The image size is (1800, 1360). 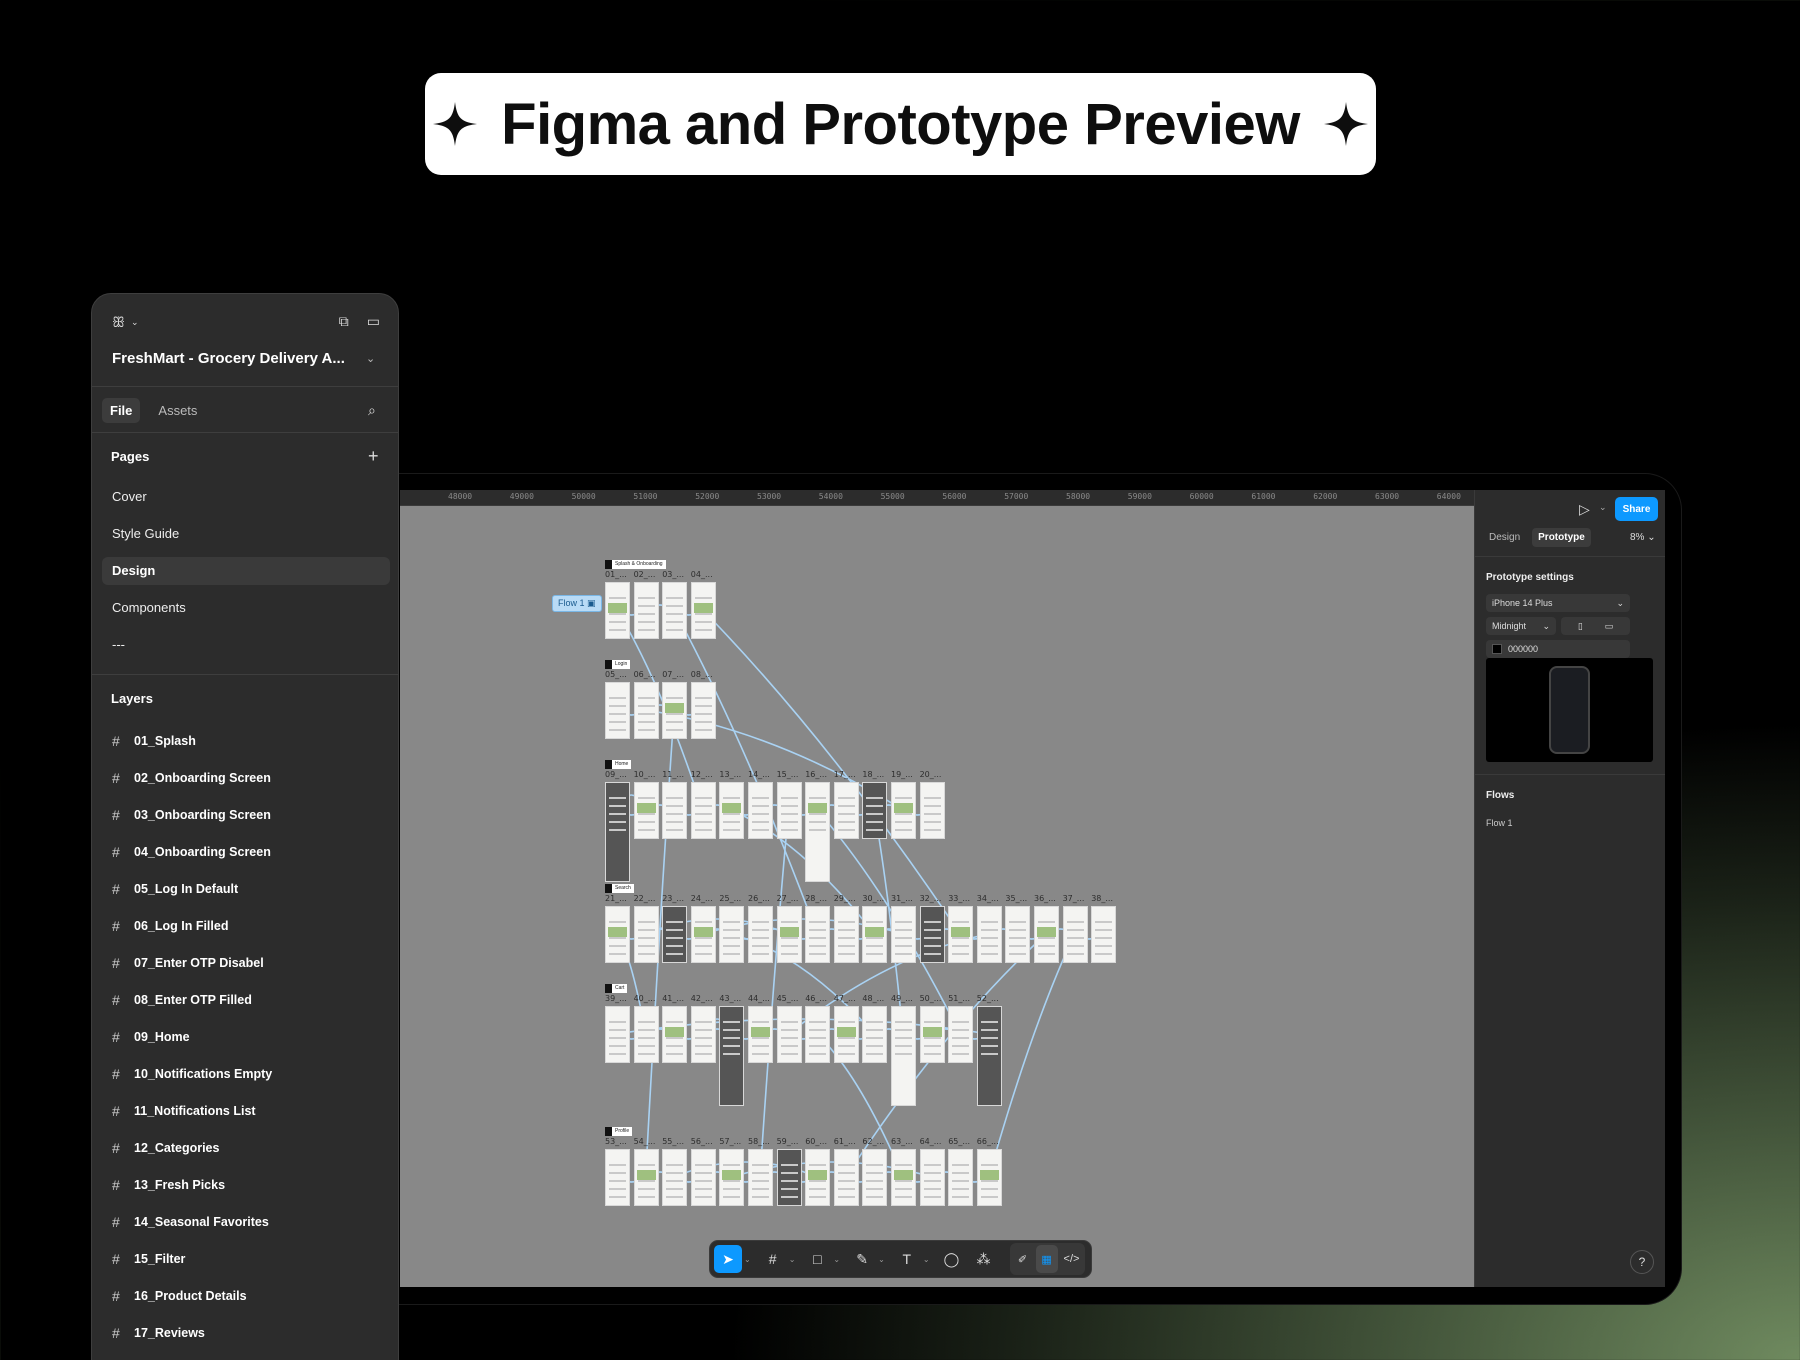 I want to click on layer-item: #16_Product Details, so click(x=179, y=1296).